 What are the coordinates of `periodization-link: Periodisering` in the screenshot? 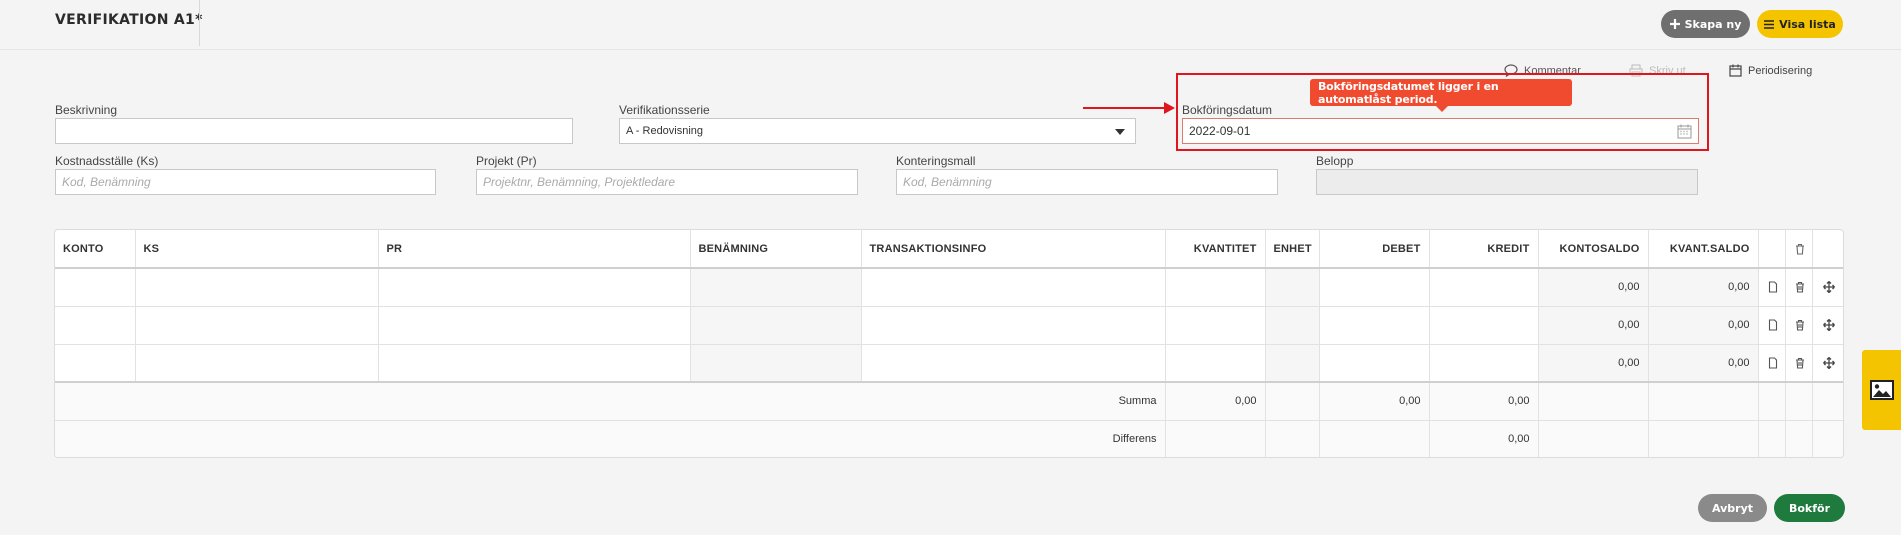 It's located at (1770, 70).